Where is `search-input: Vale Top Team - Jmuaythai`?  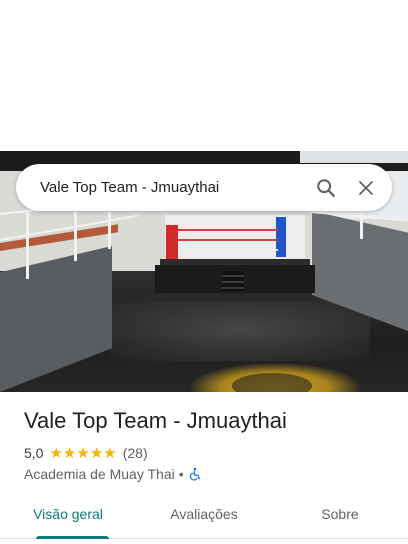
search-input: Vale Top Team - Jmuaythai is located at coordinates (173, 187).